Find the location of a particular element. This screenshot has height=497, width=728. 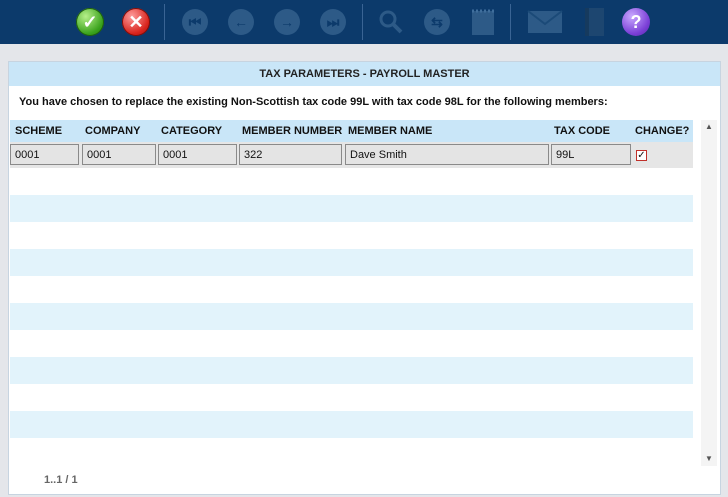

change-checkbox: ✓ is located at coordinates (641, 155).